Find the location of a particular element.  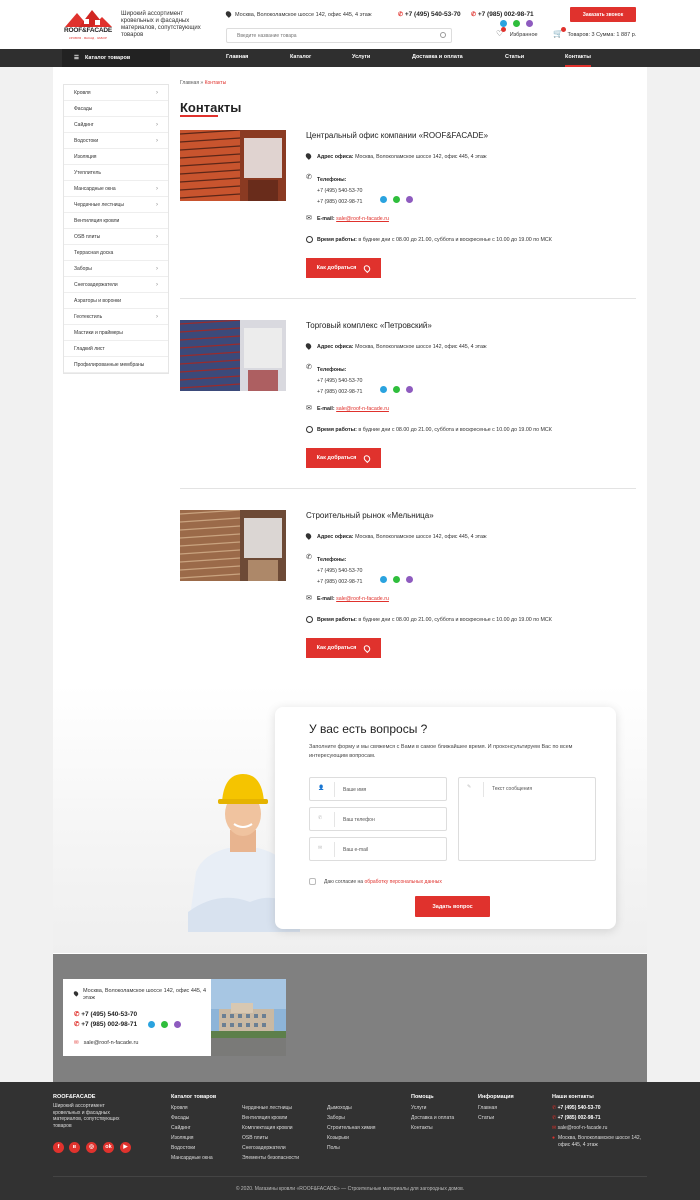

sidebar-item: Профилированные мембраны is located at coordinates (116, 365).